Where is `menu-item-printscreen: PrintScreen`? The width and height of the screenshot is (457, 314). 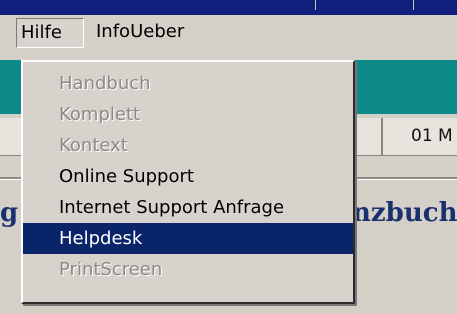 menu-item-printscreen: PrintScreen is located at coordinates (188, 269).